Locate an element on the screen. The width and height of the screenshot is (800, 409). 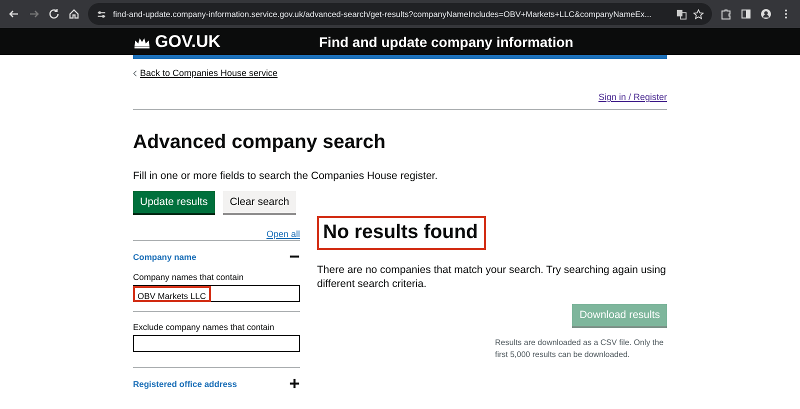
chevron-left-icon is located at coordinates (135, 73).